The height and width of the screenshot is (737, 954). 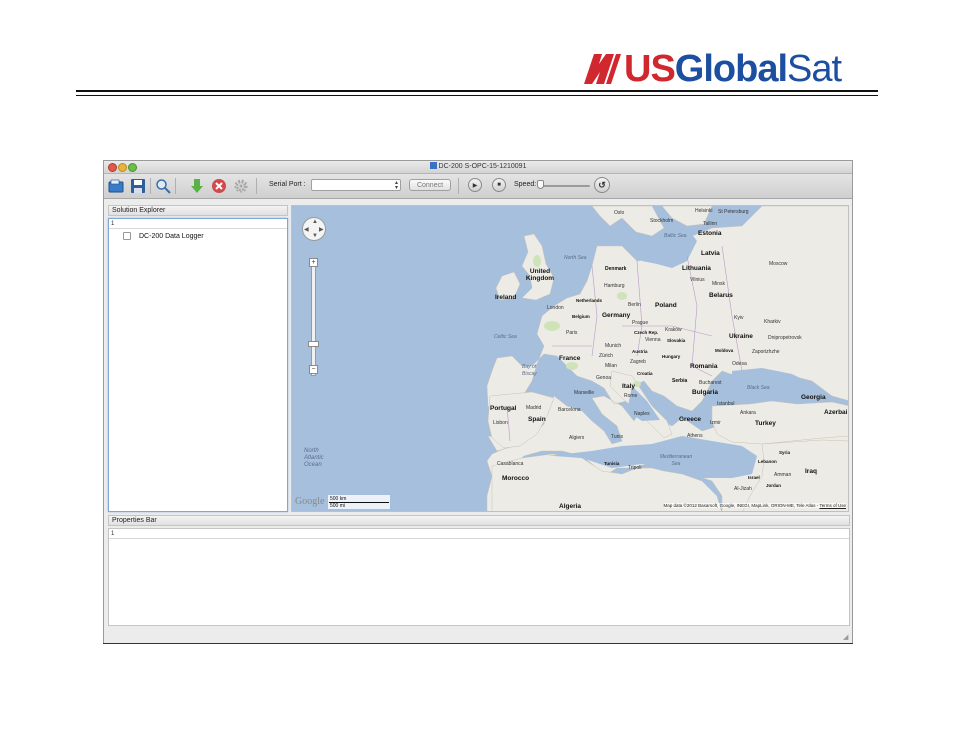 What do you see at coordinates (710, 383) in the screenshot?
I see `map-label-city: Bucharest` at bounding box center [710, 383].